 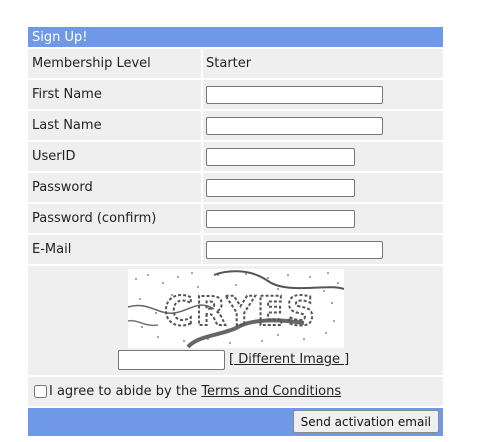 I want to click on password-confirm-label: Password (confirm), so click(x=115, y=218).